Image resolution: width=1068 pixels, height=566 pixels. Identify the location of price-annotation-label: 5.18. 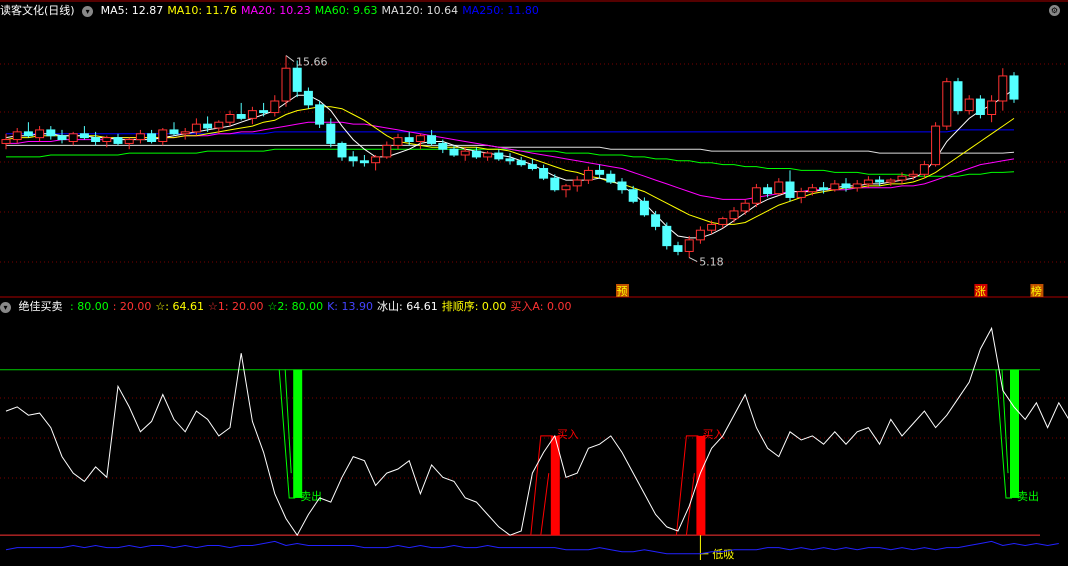
(711, 262).